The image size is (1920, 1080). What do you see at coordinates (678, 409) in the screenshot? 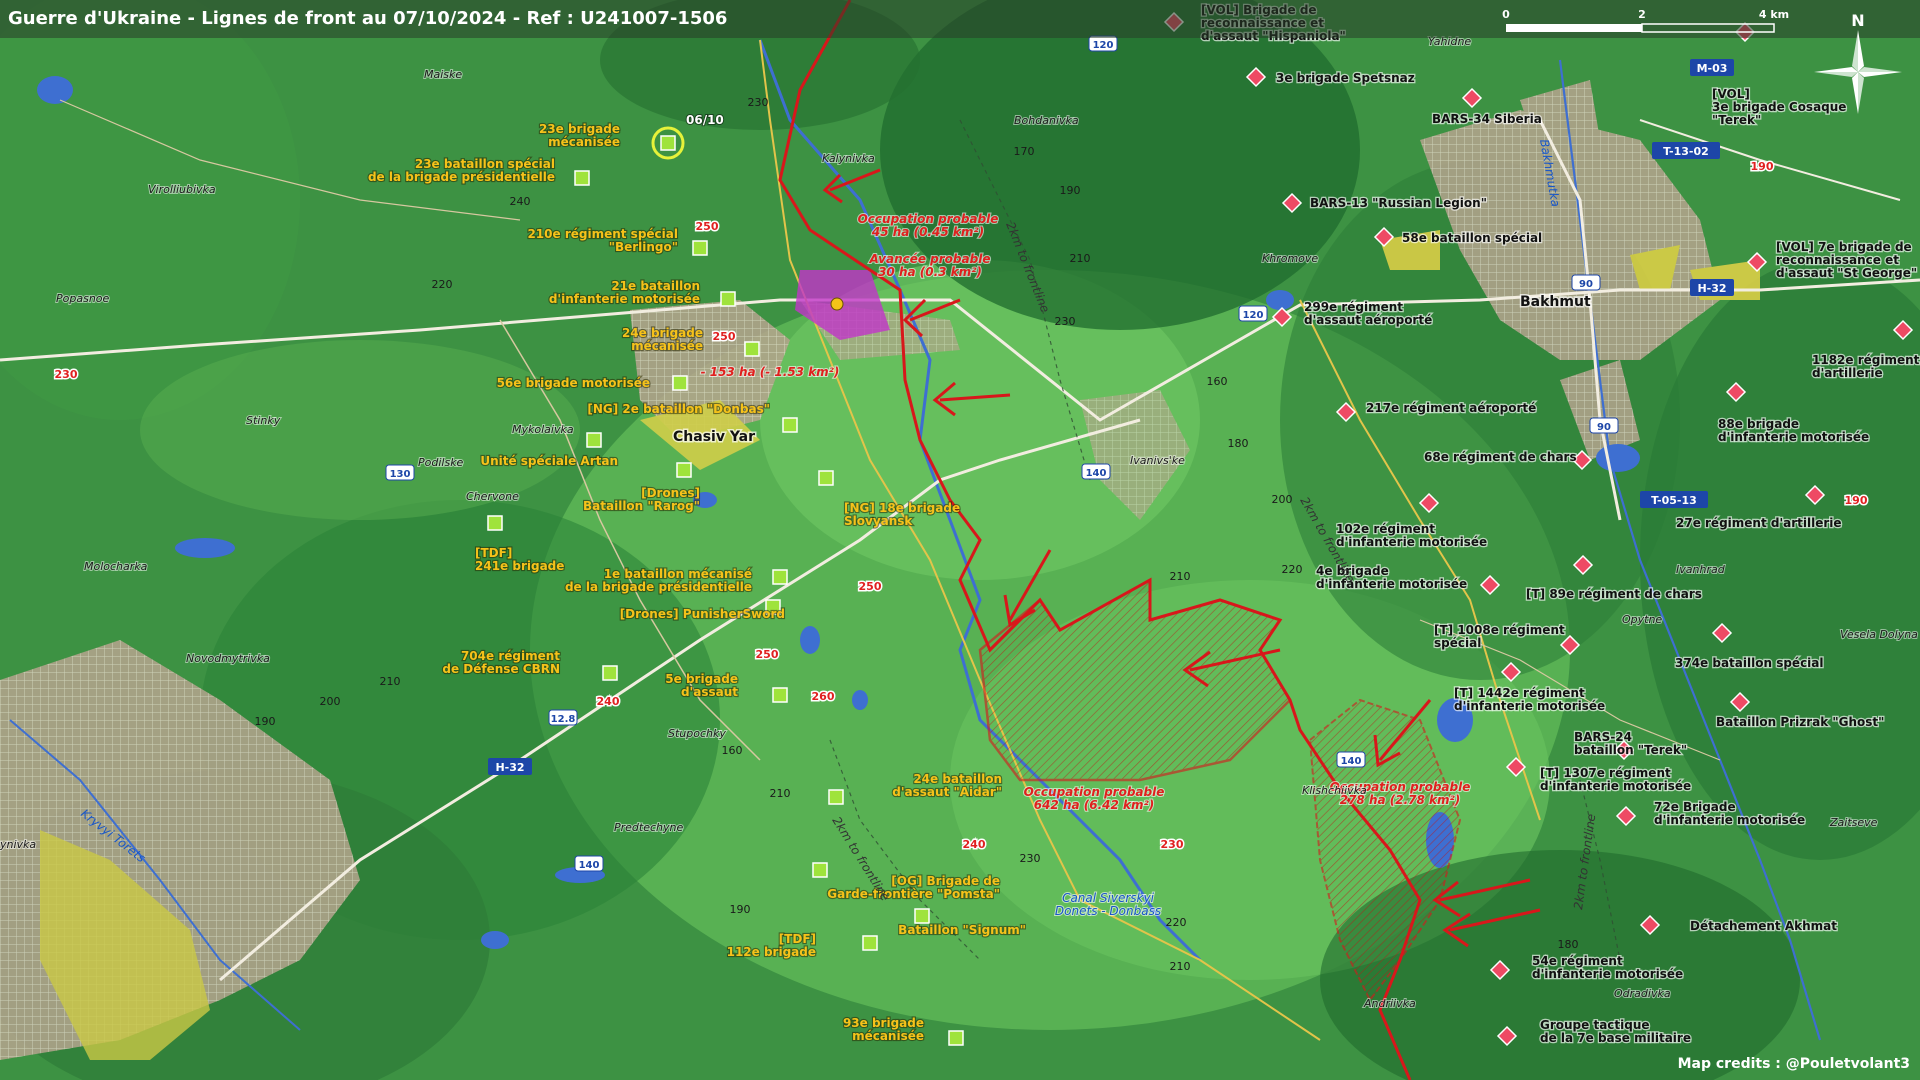
I see `ua-unit-label: [NG] 2e bataillon "Donbas"` at bounding box center [678, 409].